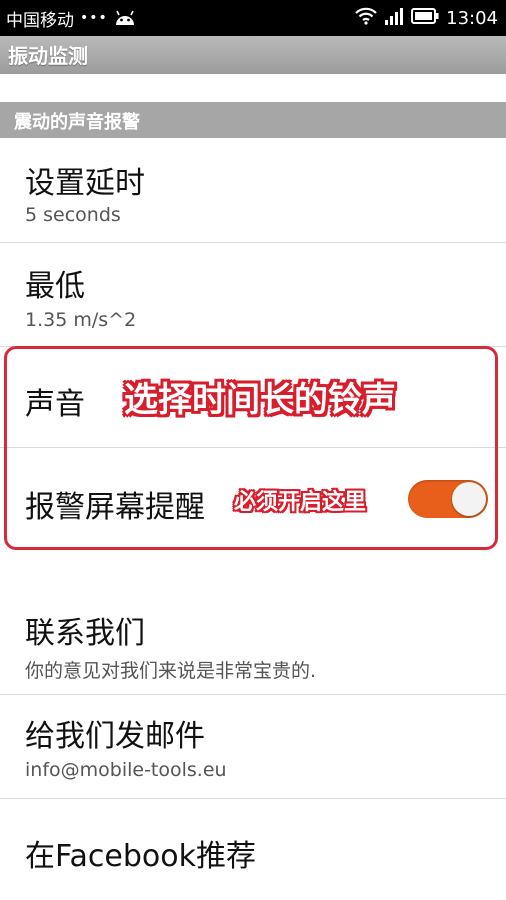 This screenshot has width=506, height=900. What do you see at coordinates (253, 746) in the screenshot?
I see `pref-email: 给我们发邮件 info@mobile-tools.eu` at bounding box center [253, 746].